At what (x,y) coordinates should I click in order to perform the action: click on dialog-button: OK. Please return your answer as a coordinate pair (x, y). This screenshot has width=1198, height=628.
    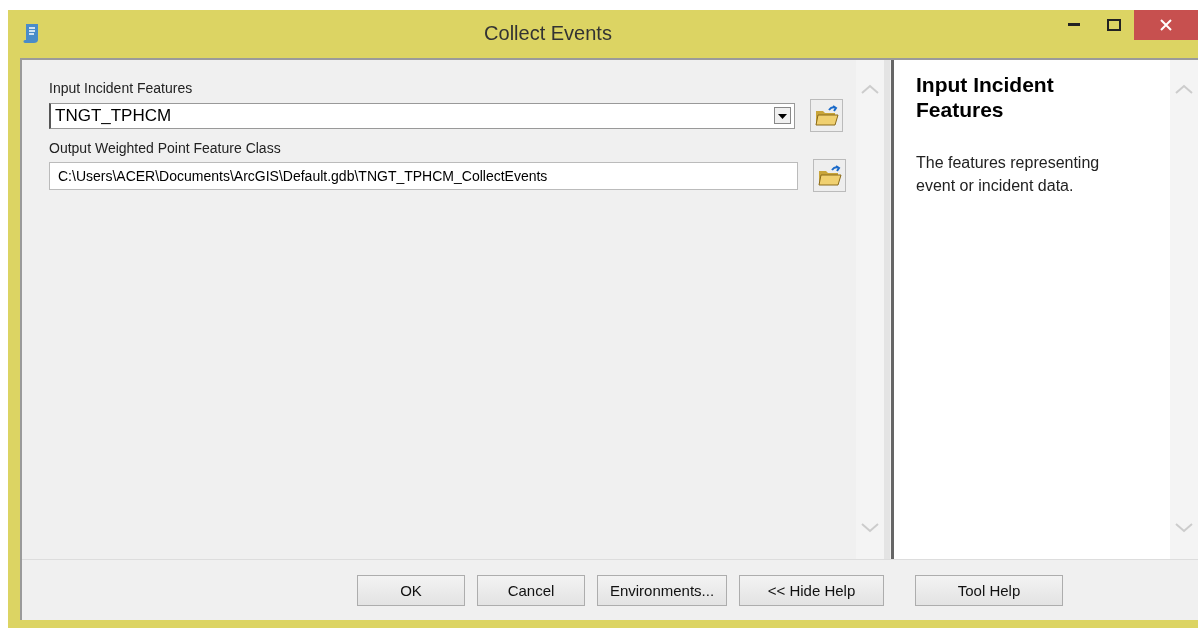
    Looking at the image, I should click on (411, 590).